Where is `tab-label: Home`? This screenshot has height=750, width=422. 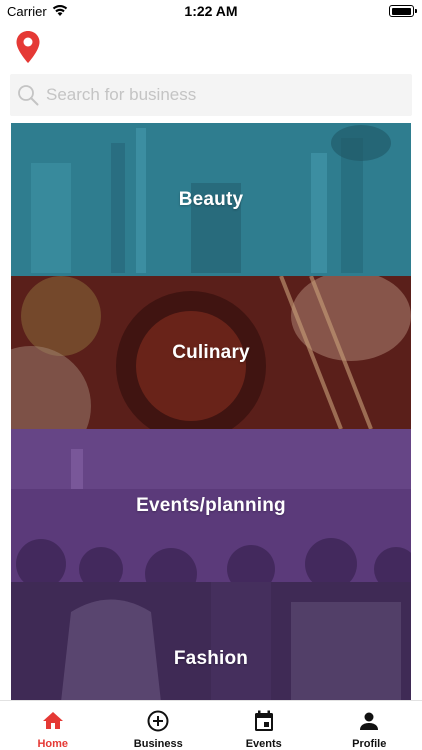
tab-label: Home is located at coordinates (53, 744).